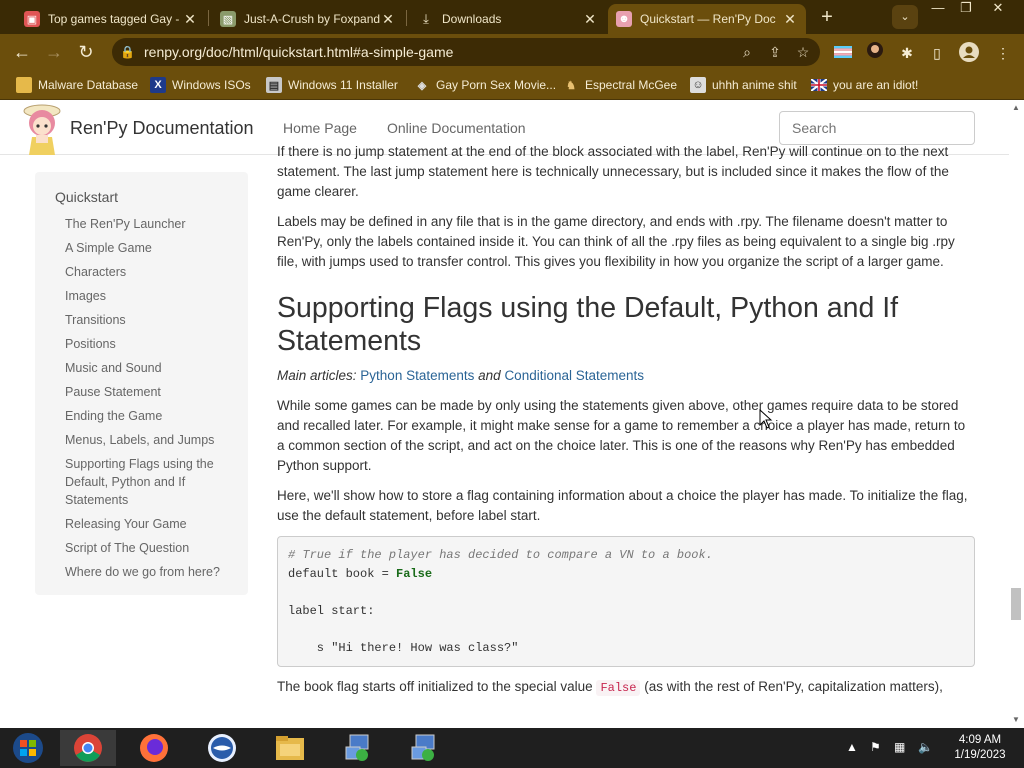  Describe the element at coordinates (508, 19) in the screenshot. I see `tab-downloads: ⤓ Downloads ✕` at that location.